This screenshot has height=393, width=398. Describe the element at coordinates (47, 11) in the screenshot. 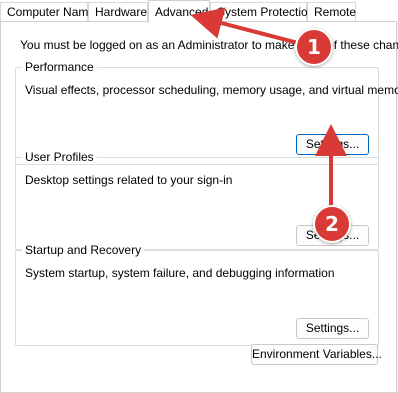

I see `tab-computer-name: Computer Name` at that location.